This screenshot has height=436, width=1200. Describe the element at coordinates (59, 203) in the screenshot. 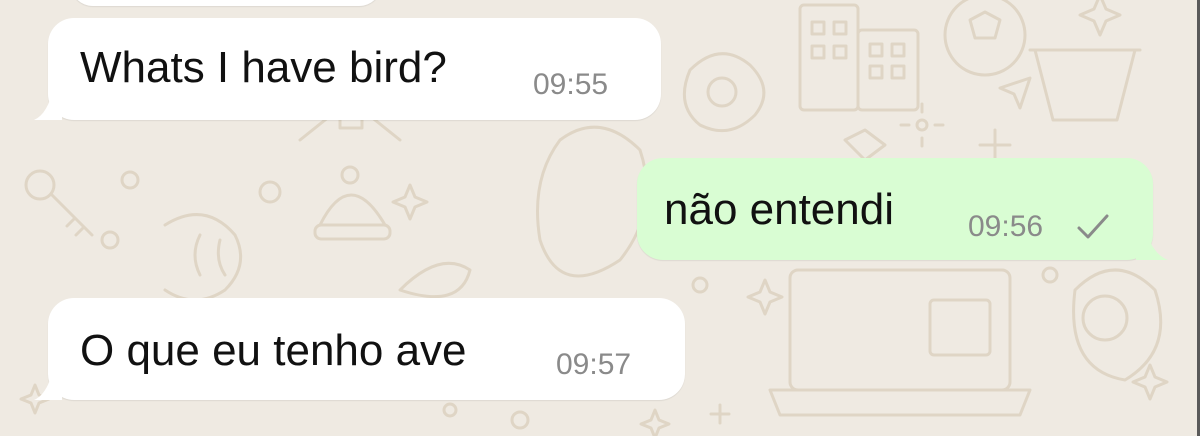

I see `key-icon` at that location.